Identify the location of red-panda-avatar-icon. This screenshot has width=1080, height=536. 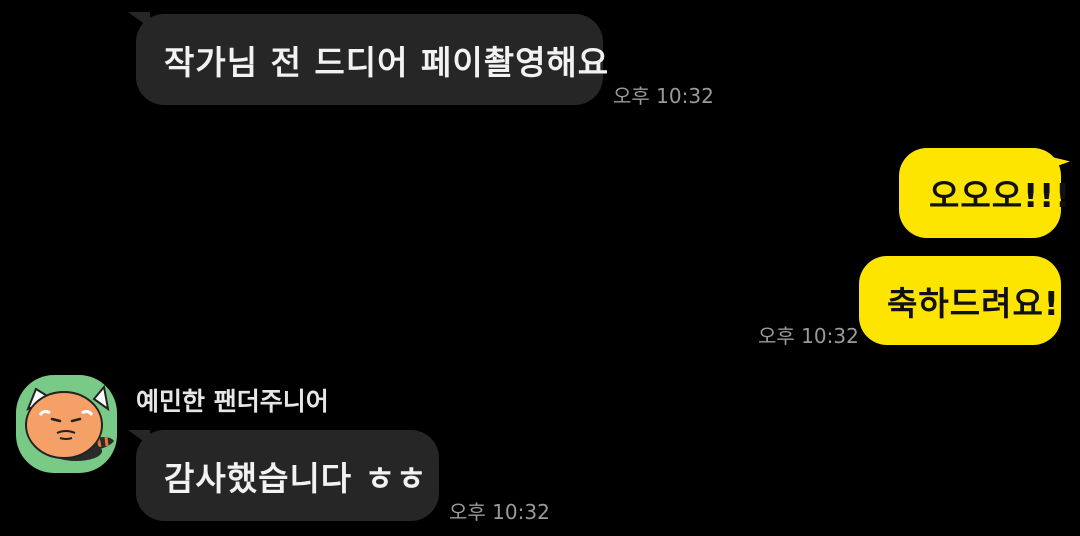
(66, 424).